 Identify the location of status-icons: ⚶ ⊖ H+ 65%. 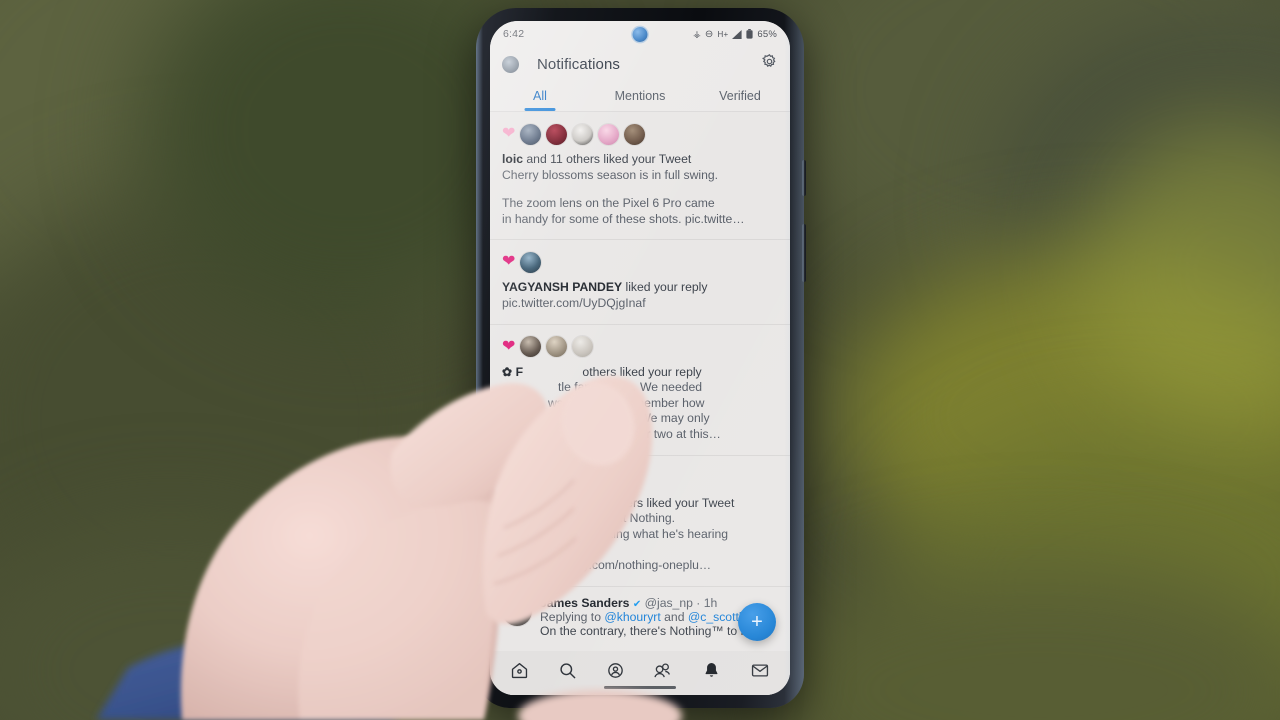
(735, 34).